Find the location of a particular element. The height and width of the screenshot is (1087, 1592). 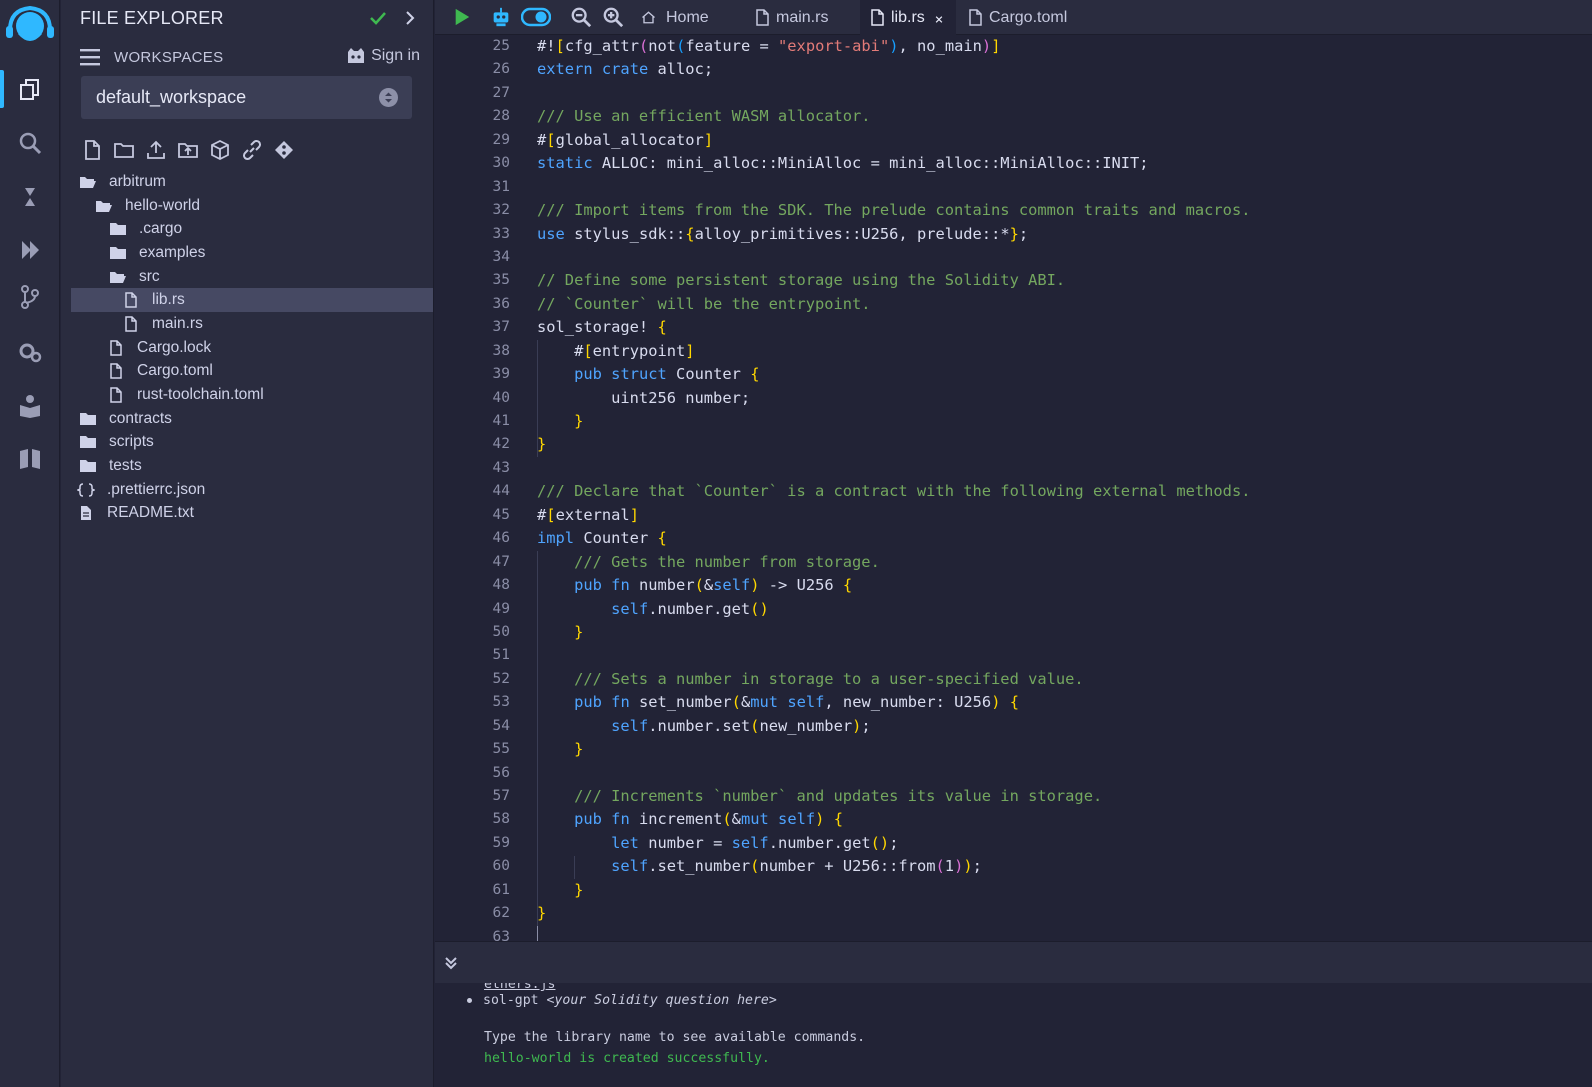

code-line: /// Gets the number from storage. is located at coordinates (708, 561).